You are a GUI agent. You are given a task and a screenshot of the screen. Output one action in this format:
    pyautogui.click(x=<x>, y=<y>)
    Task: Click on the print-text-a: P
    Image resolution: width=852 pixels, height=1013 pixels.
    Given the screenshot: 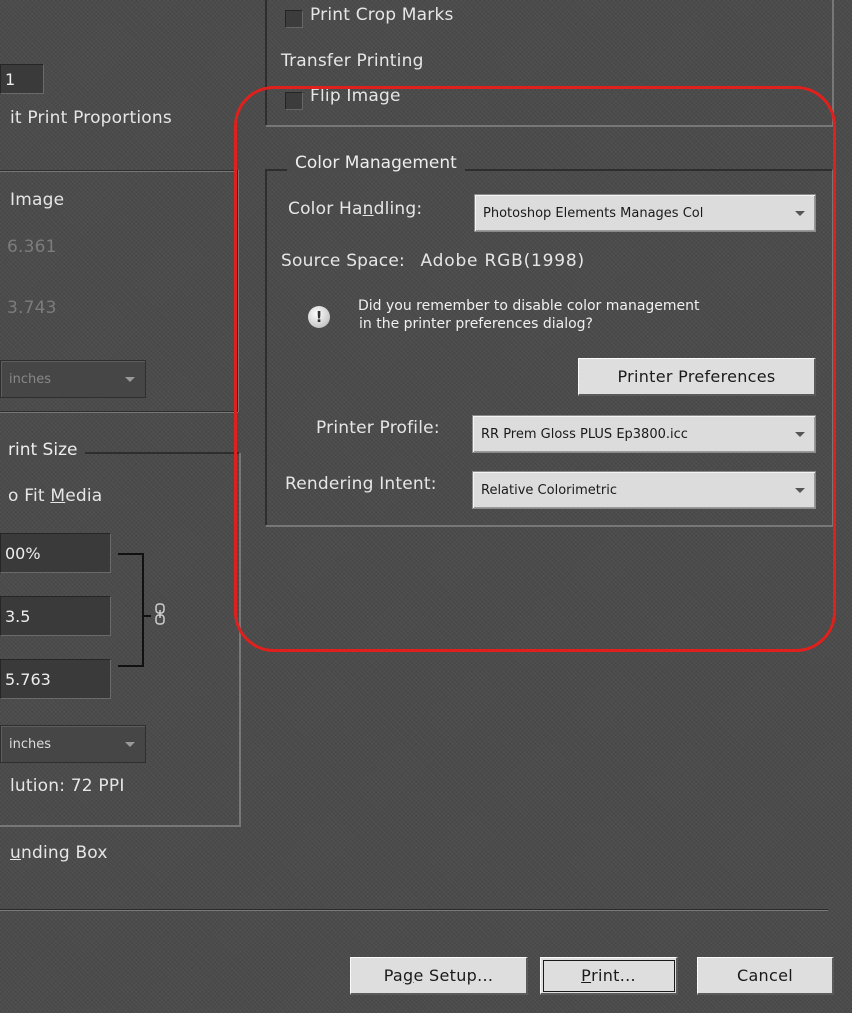 What is the action you would take?
    pyautogui.click(x=586, y=975)
    